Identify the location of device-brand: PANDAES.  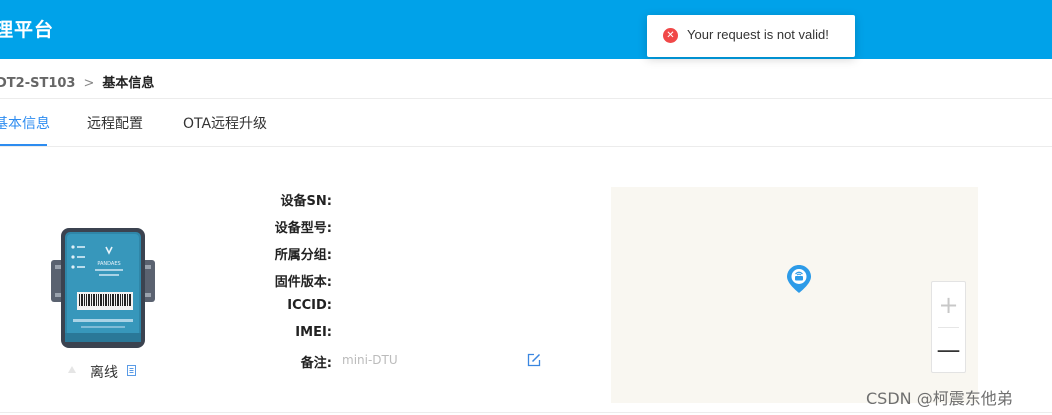
(108, 264).